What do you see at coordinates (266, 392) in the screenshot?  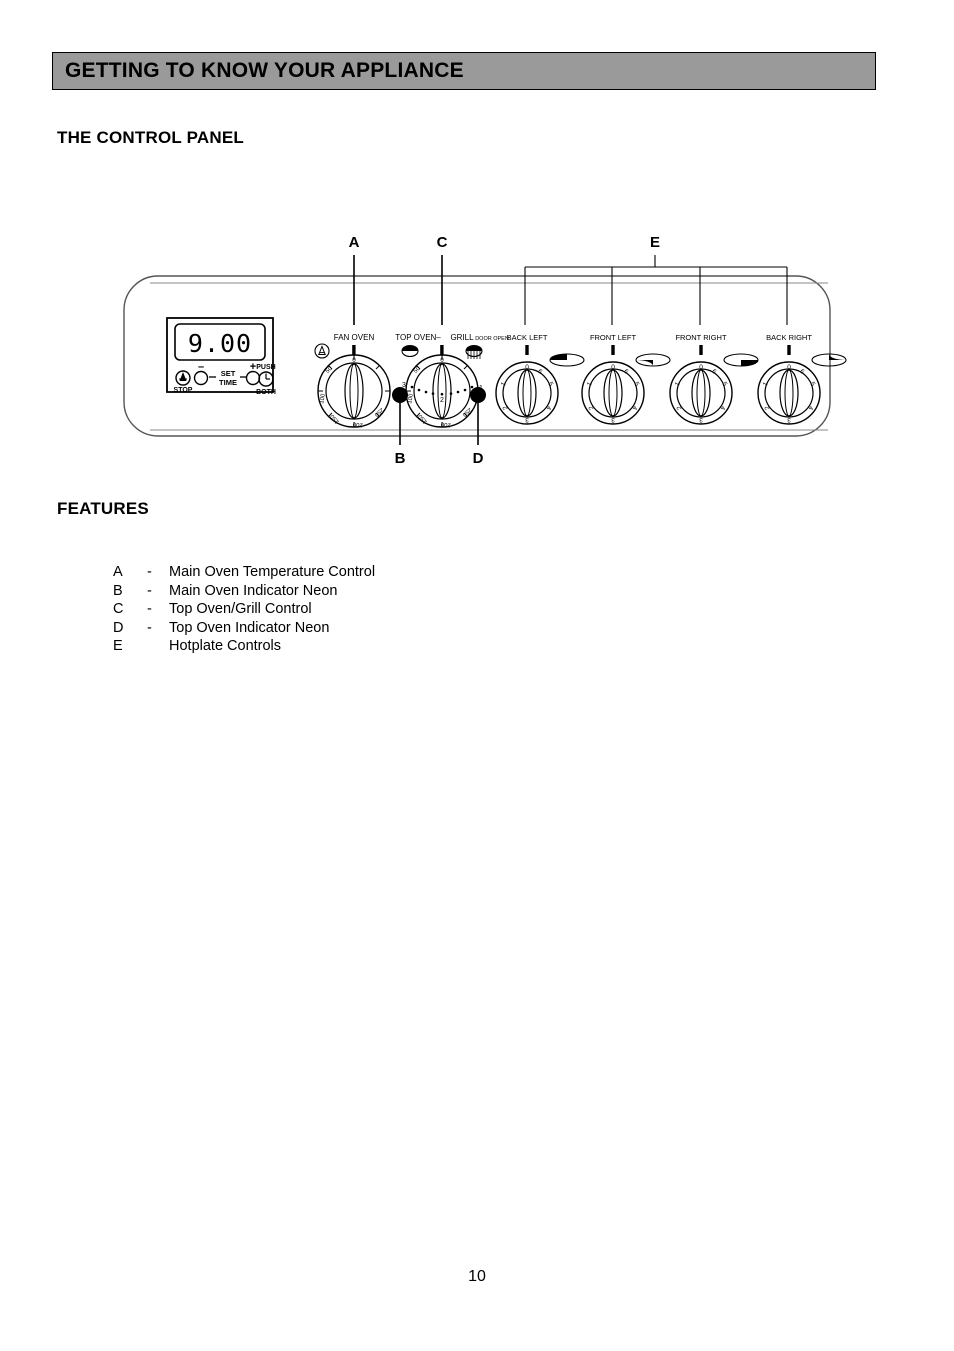 I see `timer-both-label: BOTH` at bounding box center [266, 392].